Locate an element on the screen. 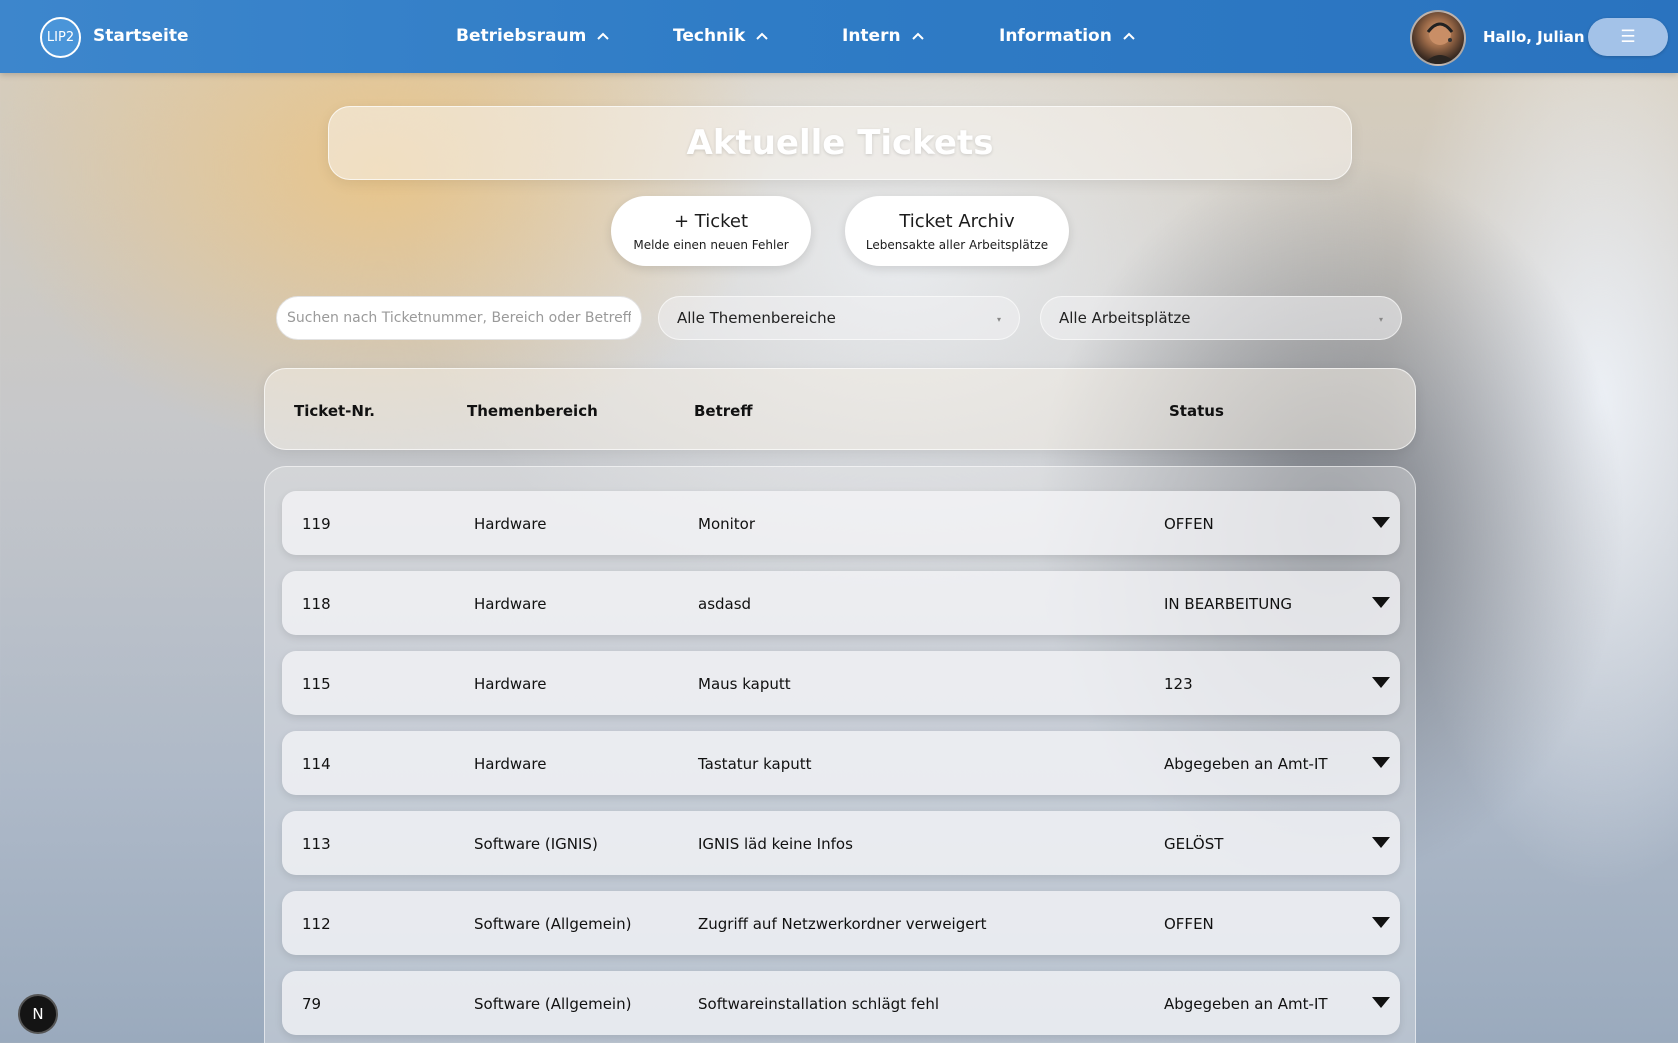 Image resolution: width=1678 pixels, height=1043 pixels. nav-label: Betriebsraum is located at coordinates (521, 36).